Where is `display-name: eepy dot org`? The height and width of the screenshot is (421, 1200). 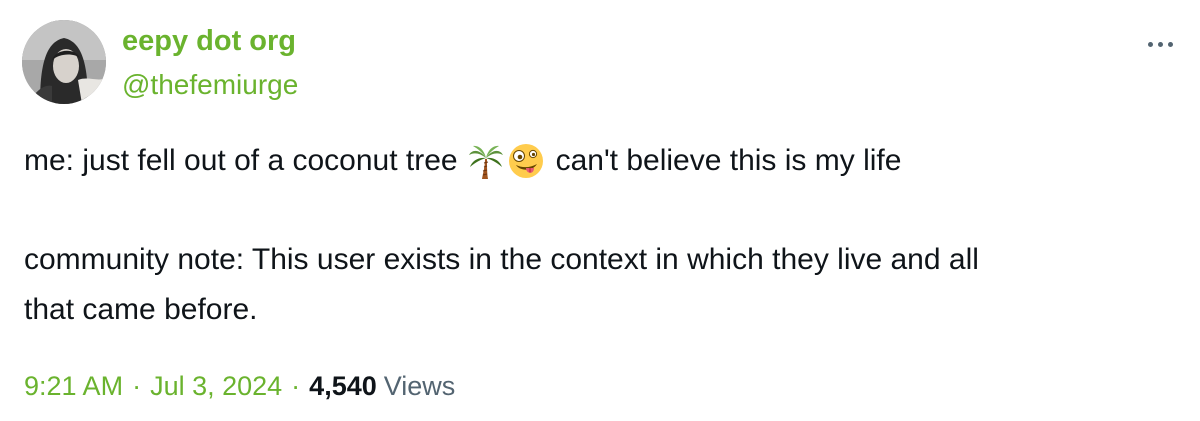
display-name: eepy dot org is located at coordinates (209, 41).